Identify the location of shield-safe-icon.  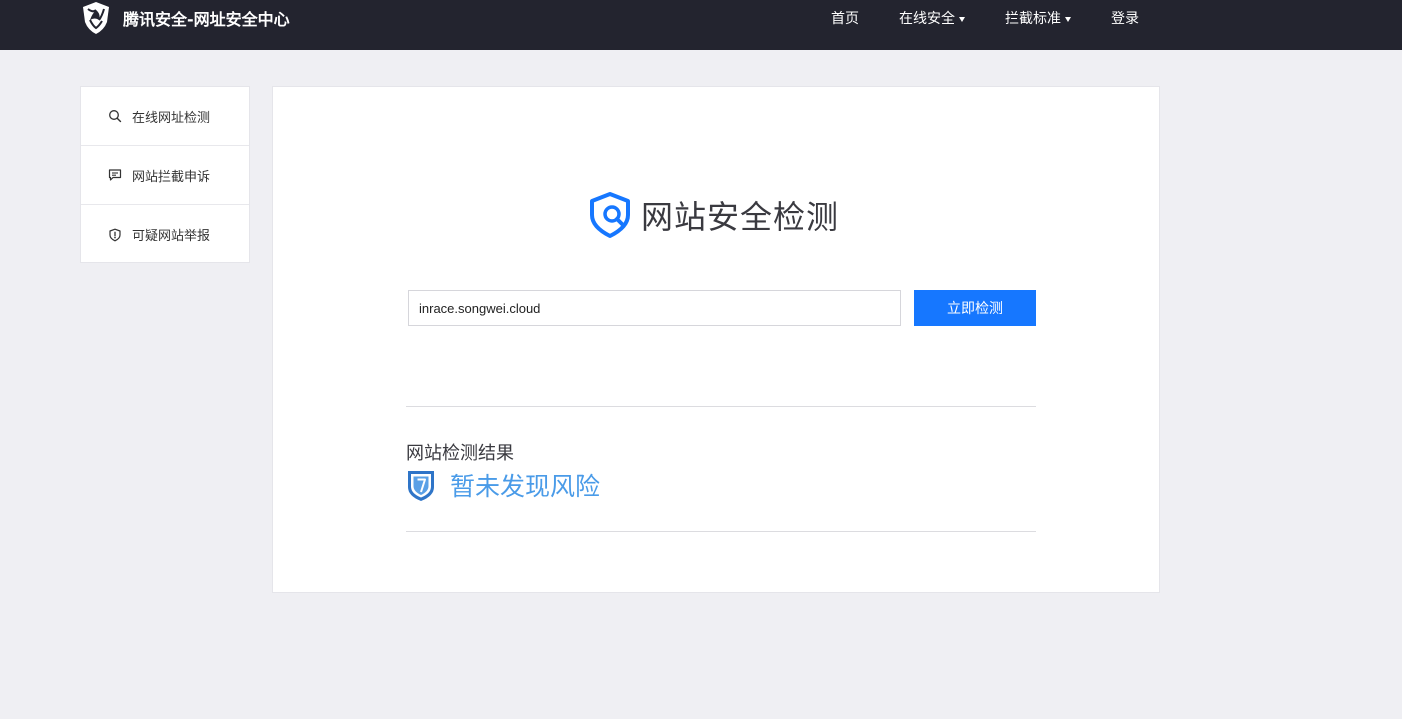
(421, 486).